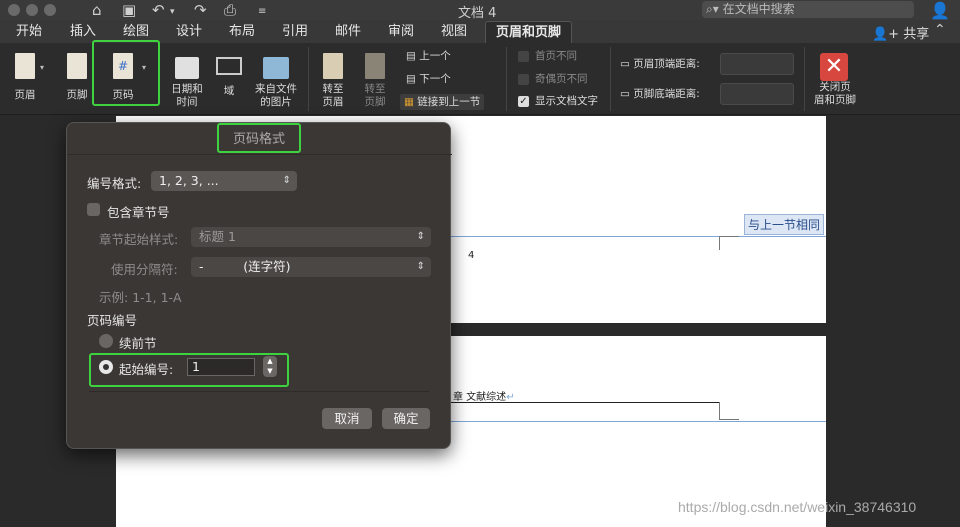 This screenshot has height=527, width=960. Describe the element at coordinates (42, 67) in the screenshot. I see `header-dropdown-icon: ▾` at that location.